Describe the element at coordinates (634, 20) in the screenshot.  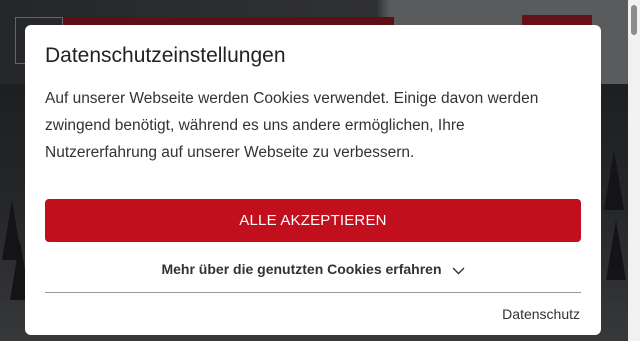
I see `scrollbar-thumb` at that location.